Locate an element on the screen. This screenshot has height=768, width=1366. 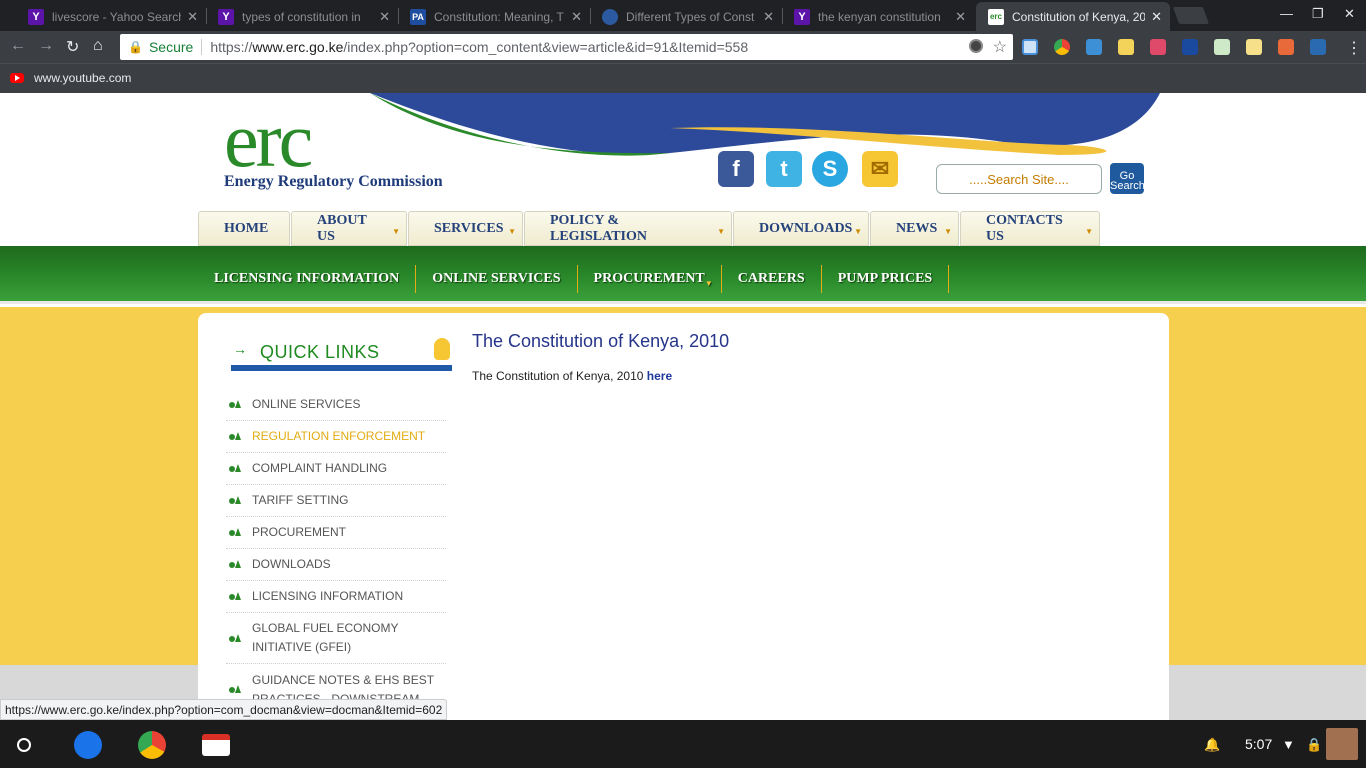
tab-different-types: Different Types of Const ✕ is located at coordinates (686, 16).